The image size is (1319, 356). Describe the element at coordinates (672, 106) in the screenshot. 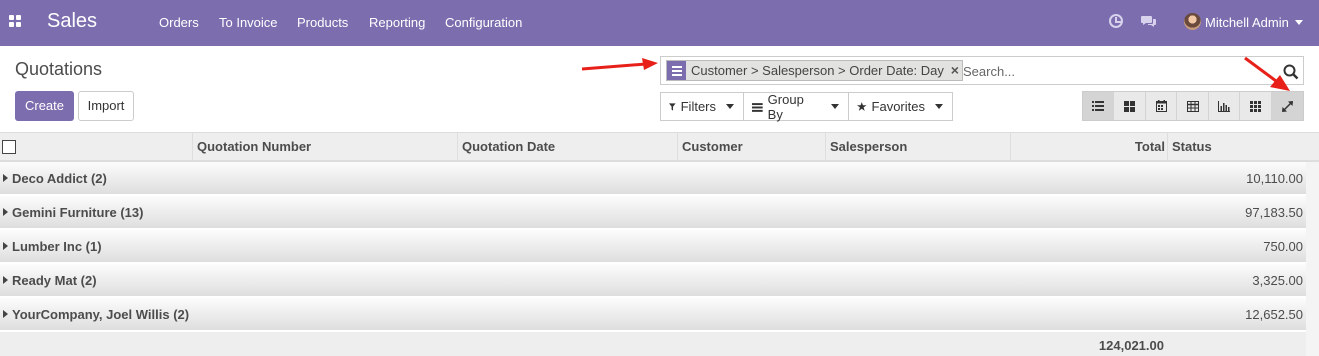

I see `filter-icon` at that location.